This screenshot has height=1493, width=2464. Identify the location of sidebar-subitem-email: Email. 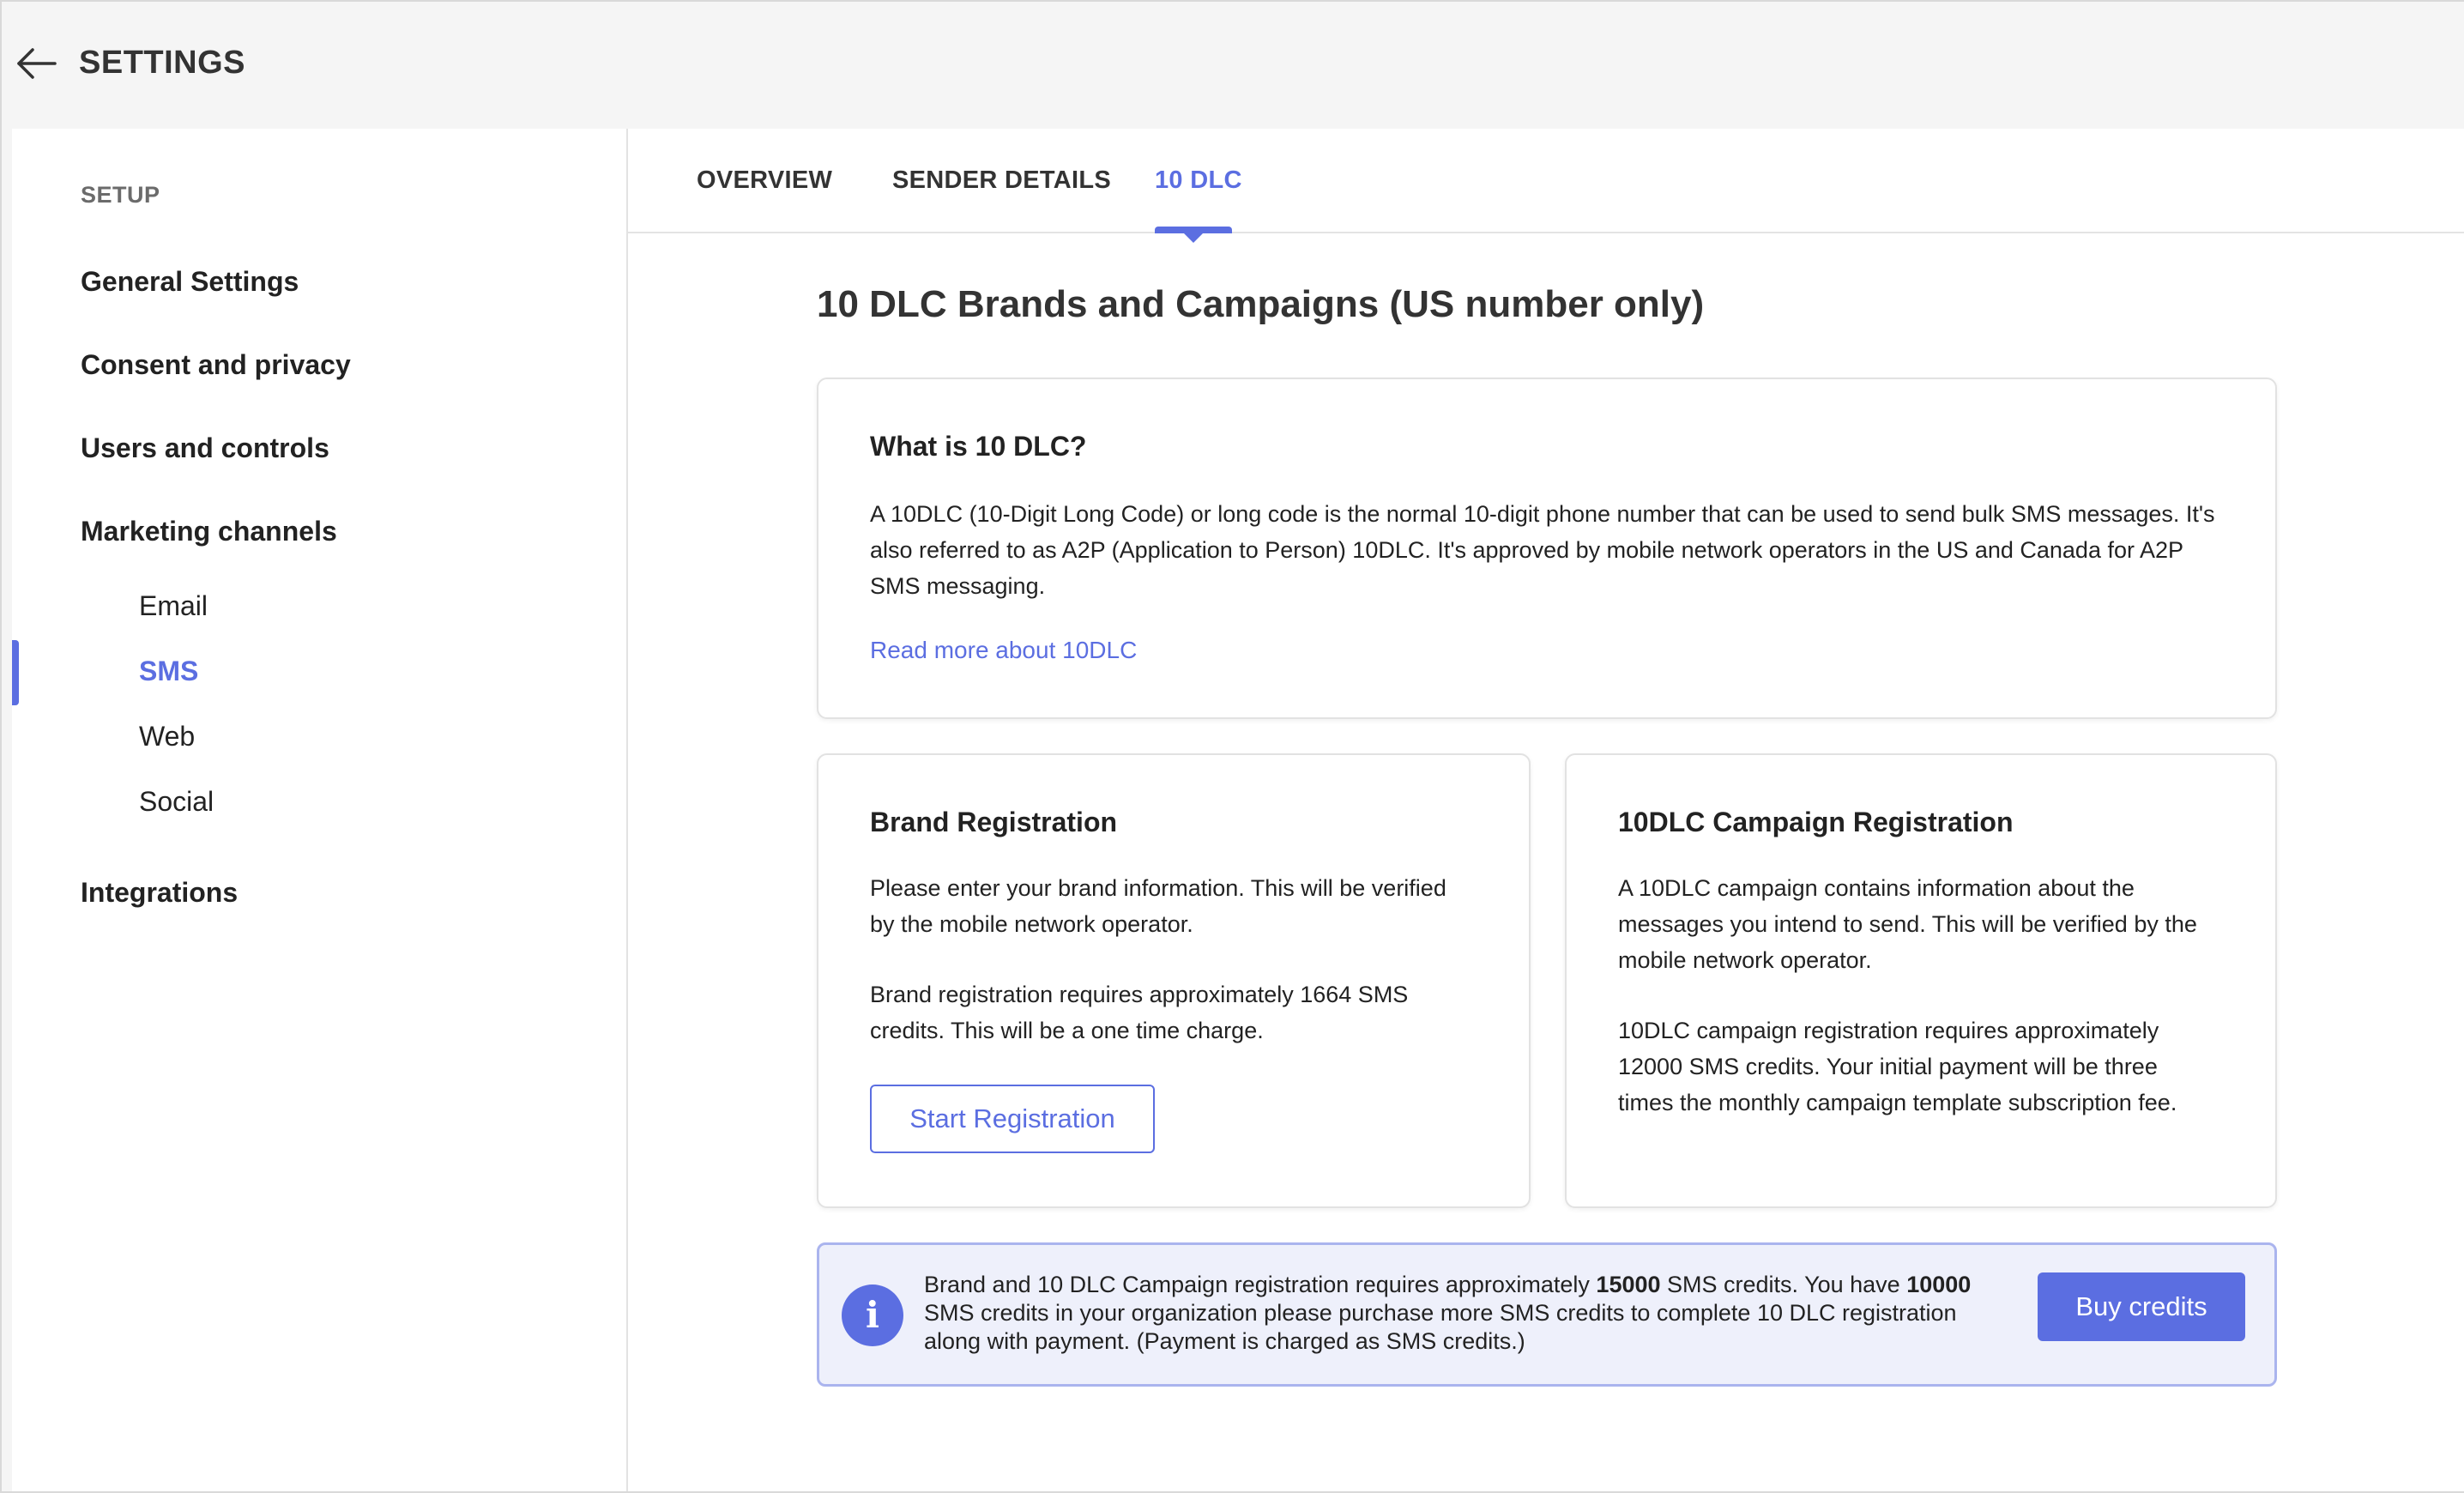
(173, 606).